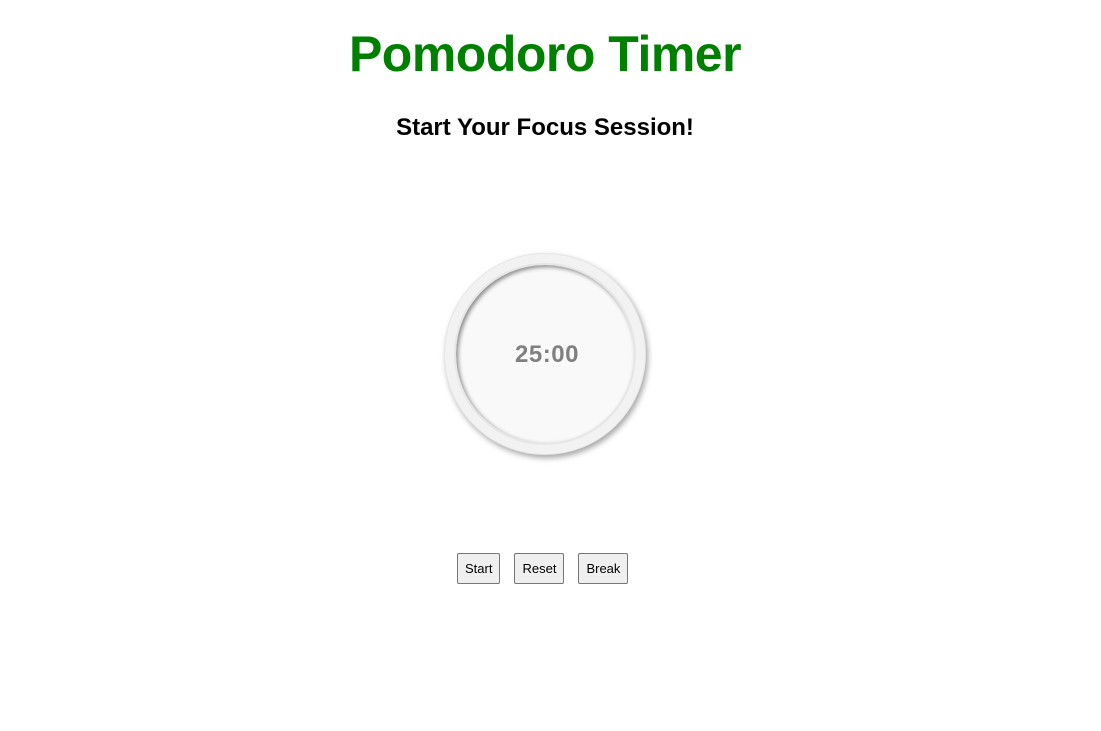  I want to click on timer-controls: Start Reset Break, so click(543, 569).